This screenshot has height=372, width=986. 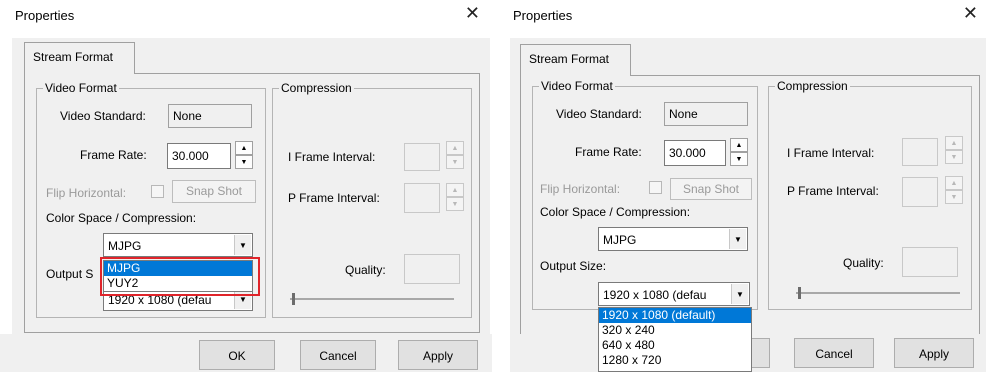 What do you see at coordinates (675, 345) in the screenshot?
I see `list-item: 640 x 480` at bounding box center [675, 345].